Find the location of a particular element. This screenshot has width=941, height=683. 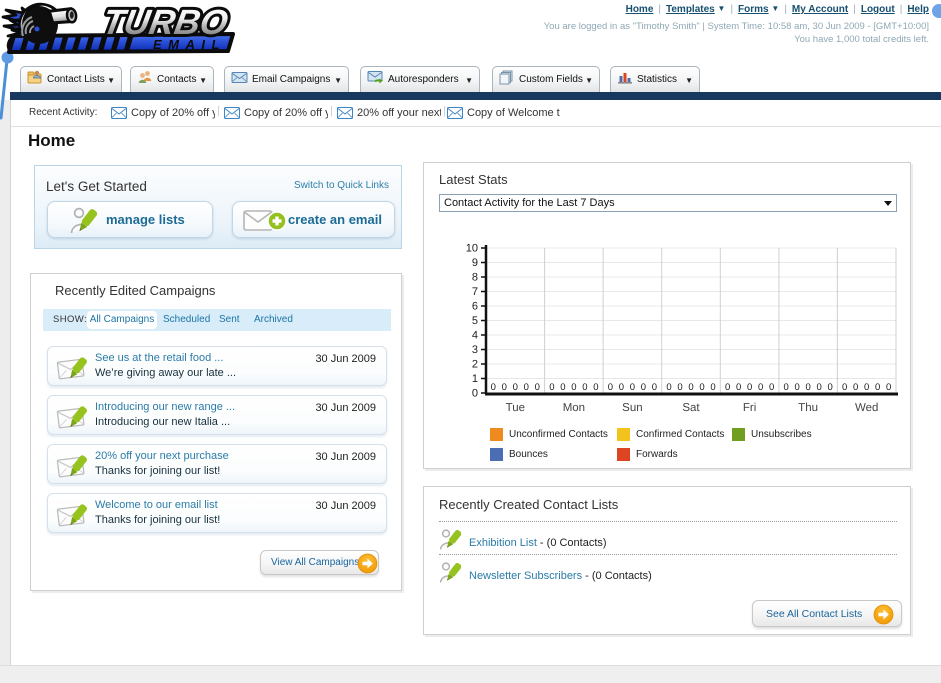

svg-text: 6 is located at coordinates (475, 307).